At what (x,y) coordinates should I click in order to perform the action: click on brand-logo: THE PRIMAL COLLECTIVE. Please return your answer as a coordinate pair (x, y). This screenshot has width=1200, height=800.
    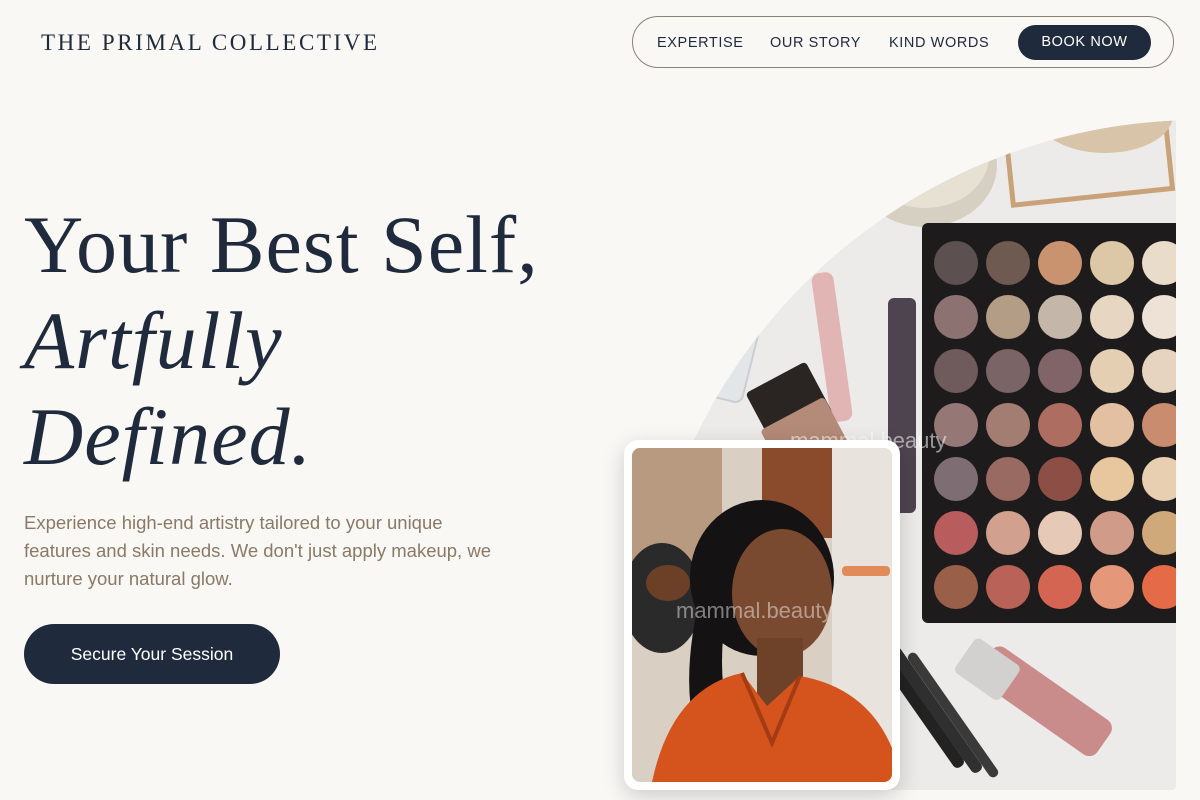
    Looking at the image, I should click on (210, 43).